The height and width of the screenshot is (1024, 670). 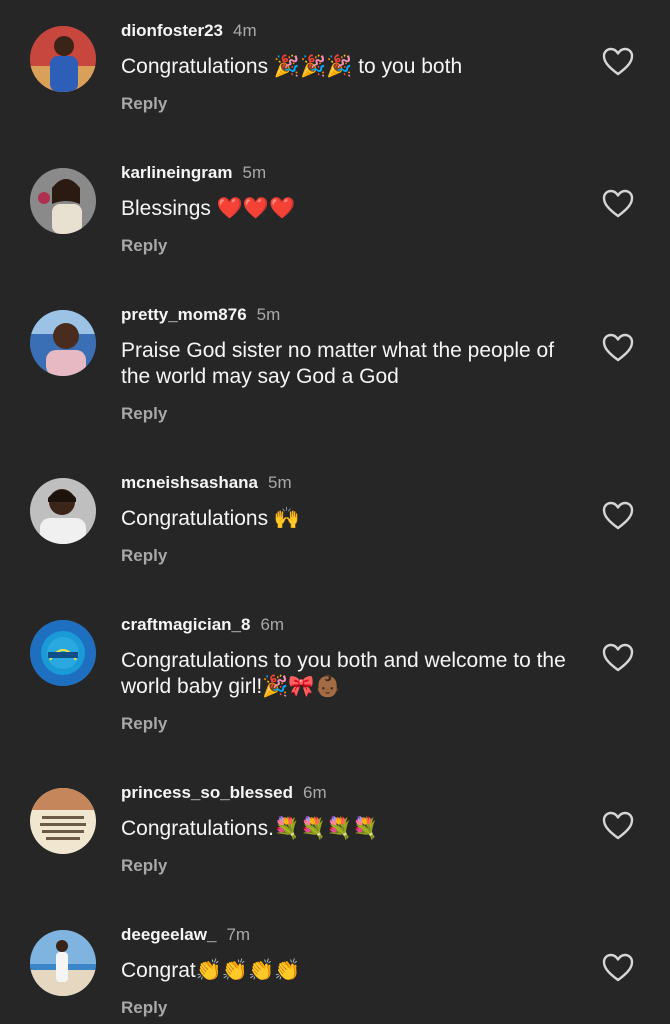 I want to click on comment-meta: deegeelaw_ 7m, so click(x=185, y=935).